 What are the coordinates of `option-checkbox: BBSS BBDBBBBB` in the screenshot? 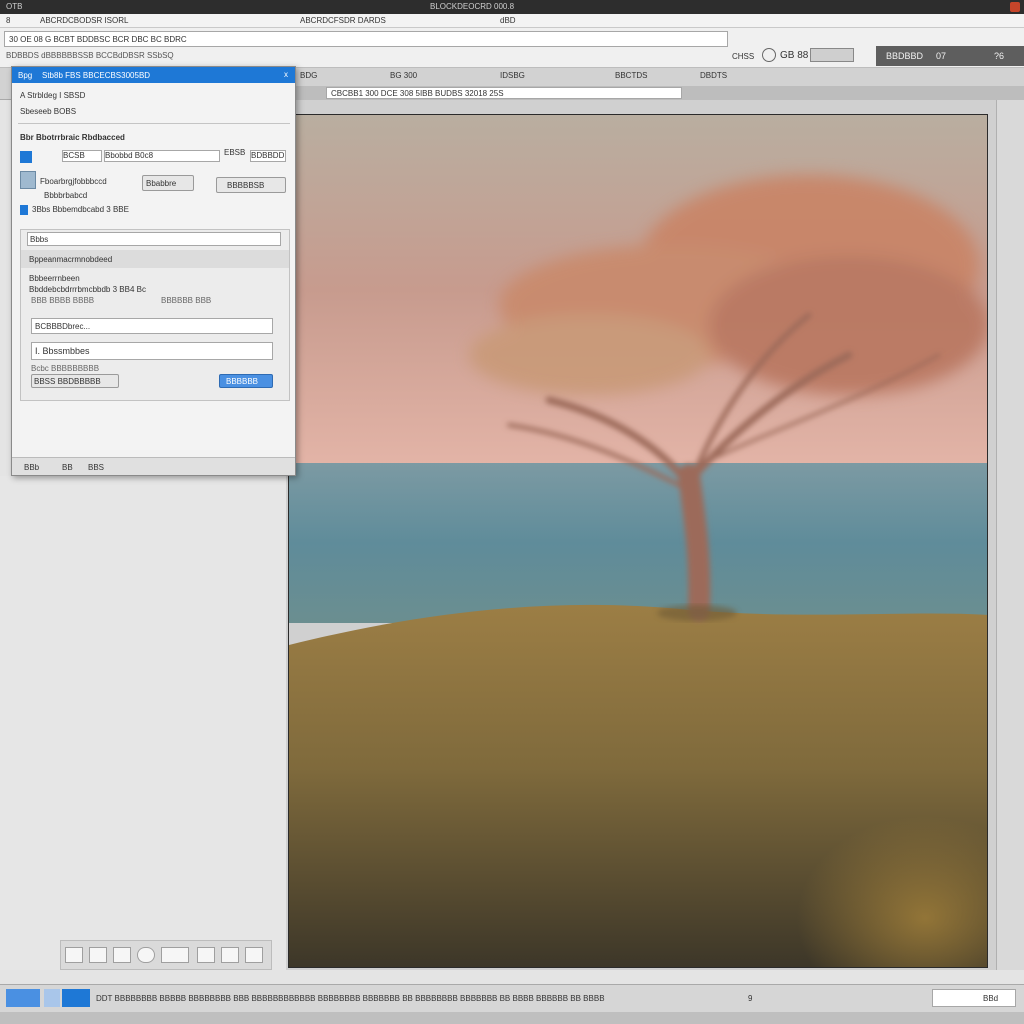 It's located at (75, 381).